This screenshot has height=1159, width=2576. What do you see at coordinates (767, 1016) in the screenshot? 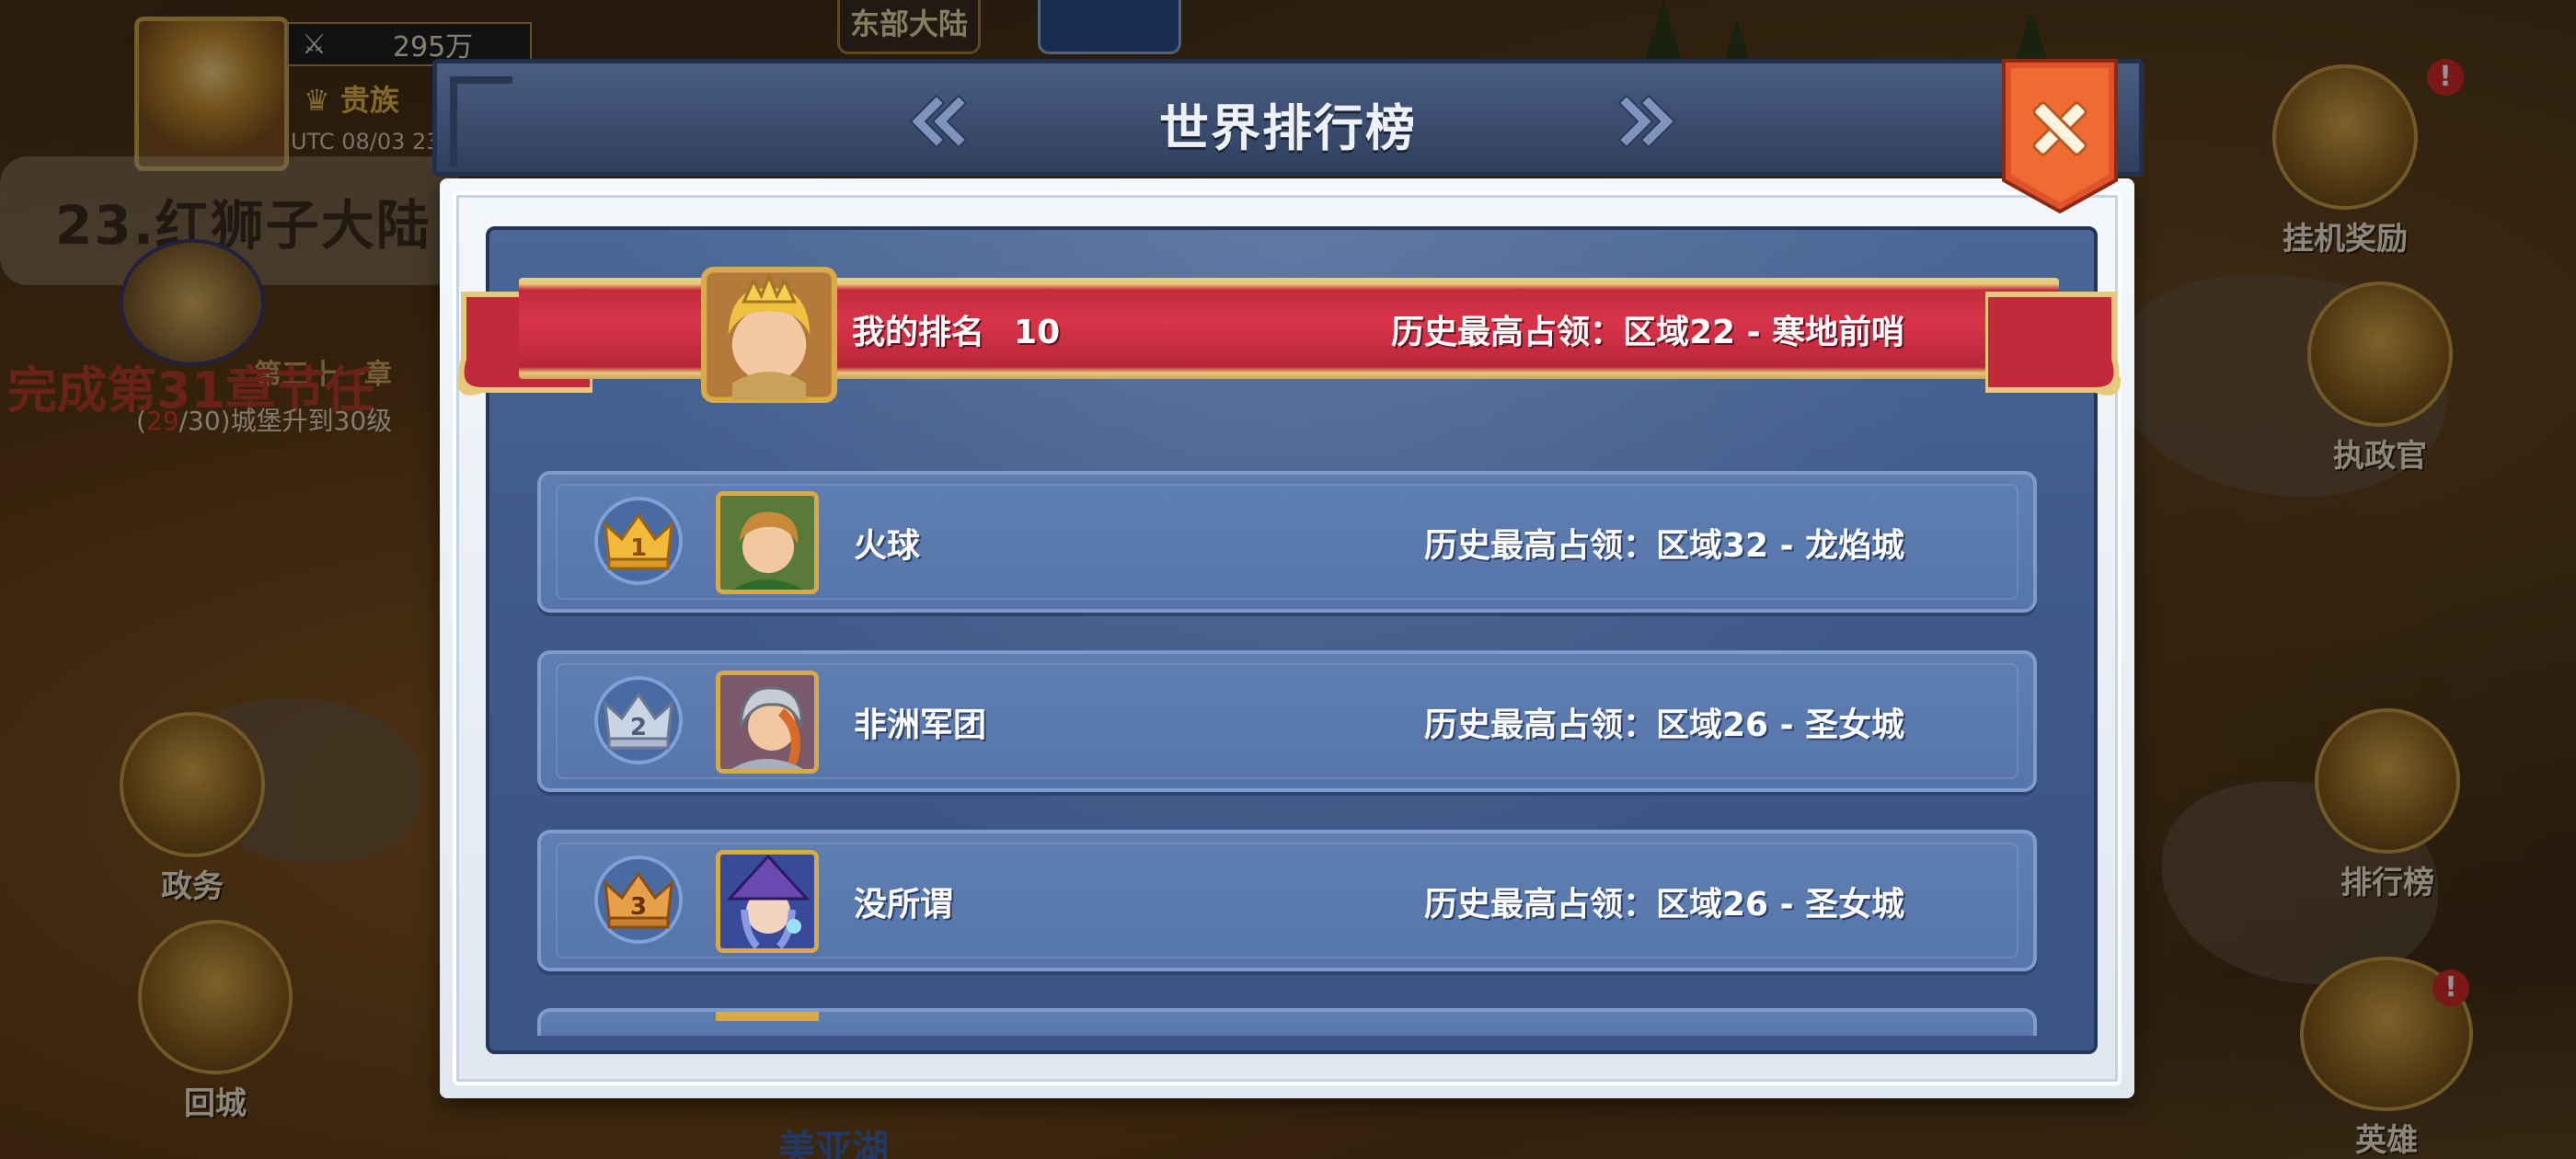
I see `portrait-frame-edge` at bounding box center [767, 1016].